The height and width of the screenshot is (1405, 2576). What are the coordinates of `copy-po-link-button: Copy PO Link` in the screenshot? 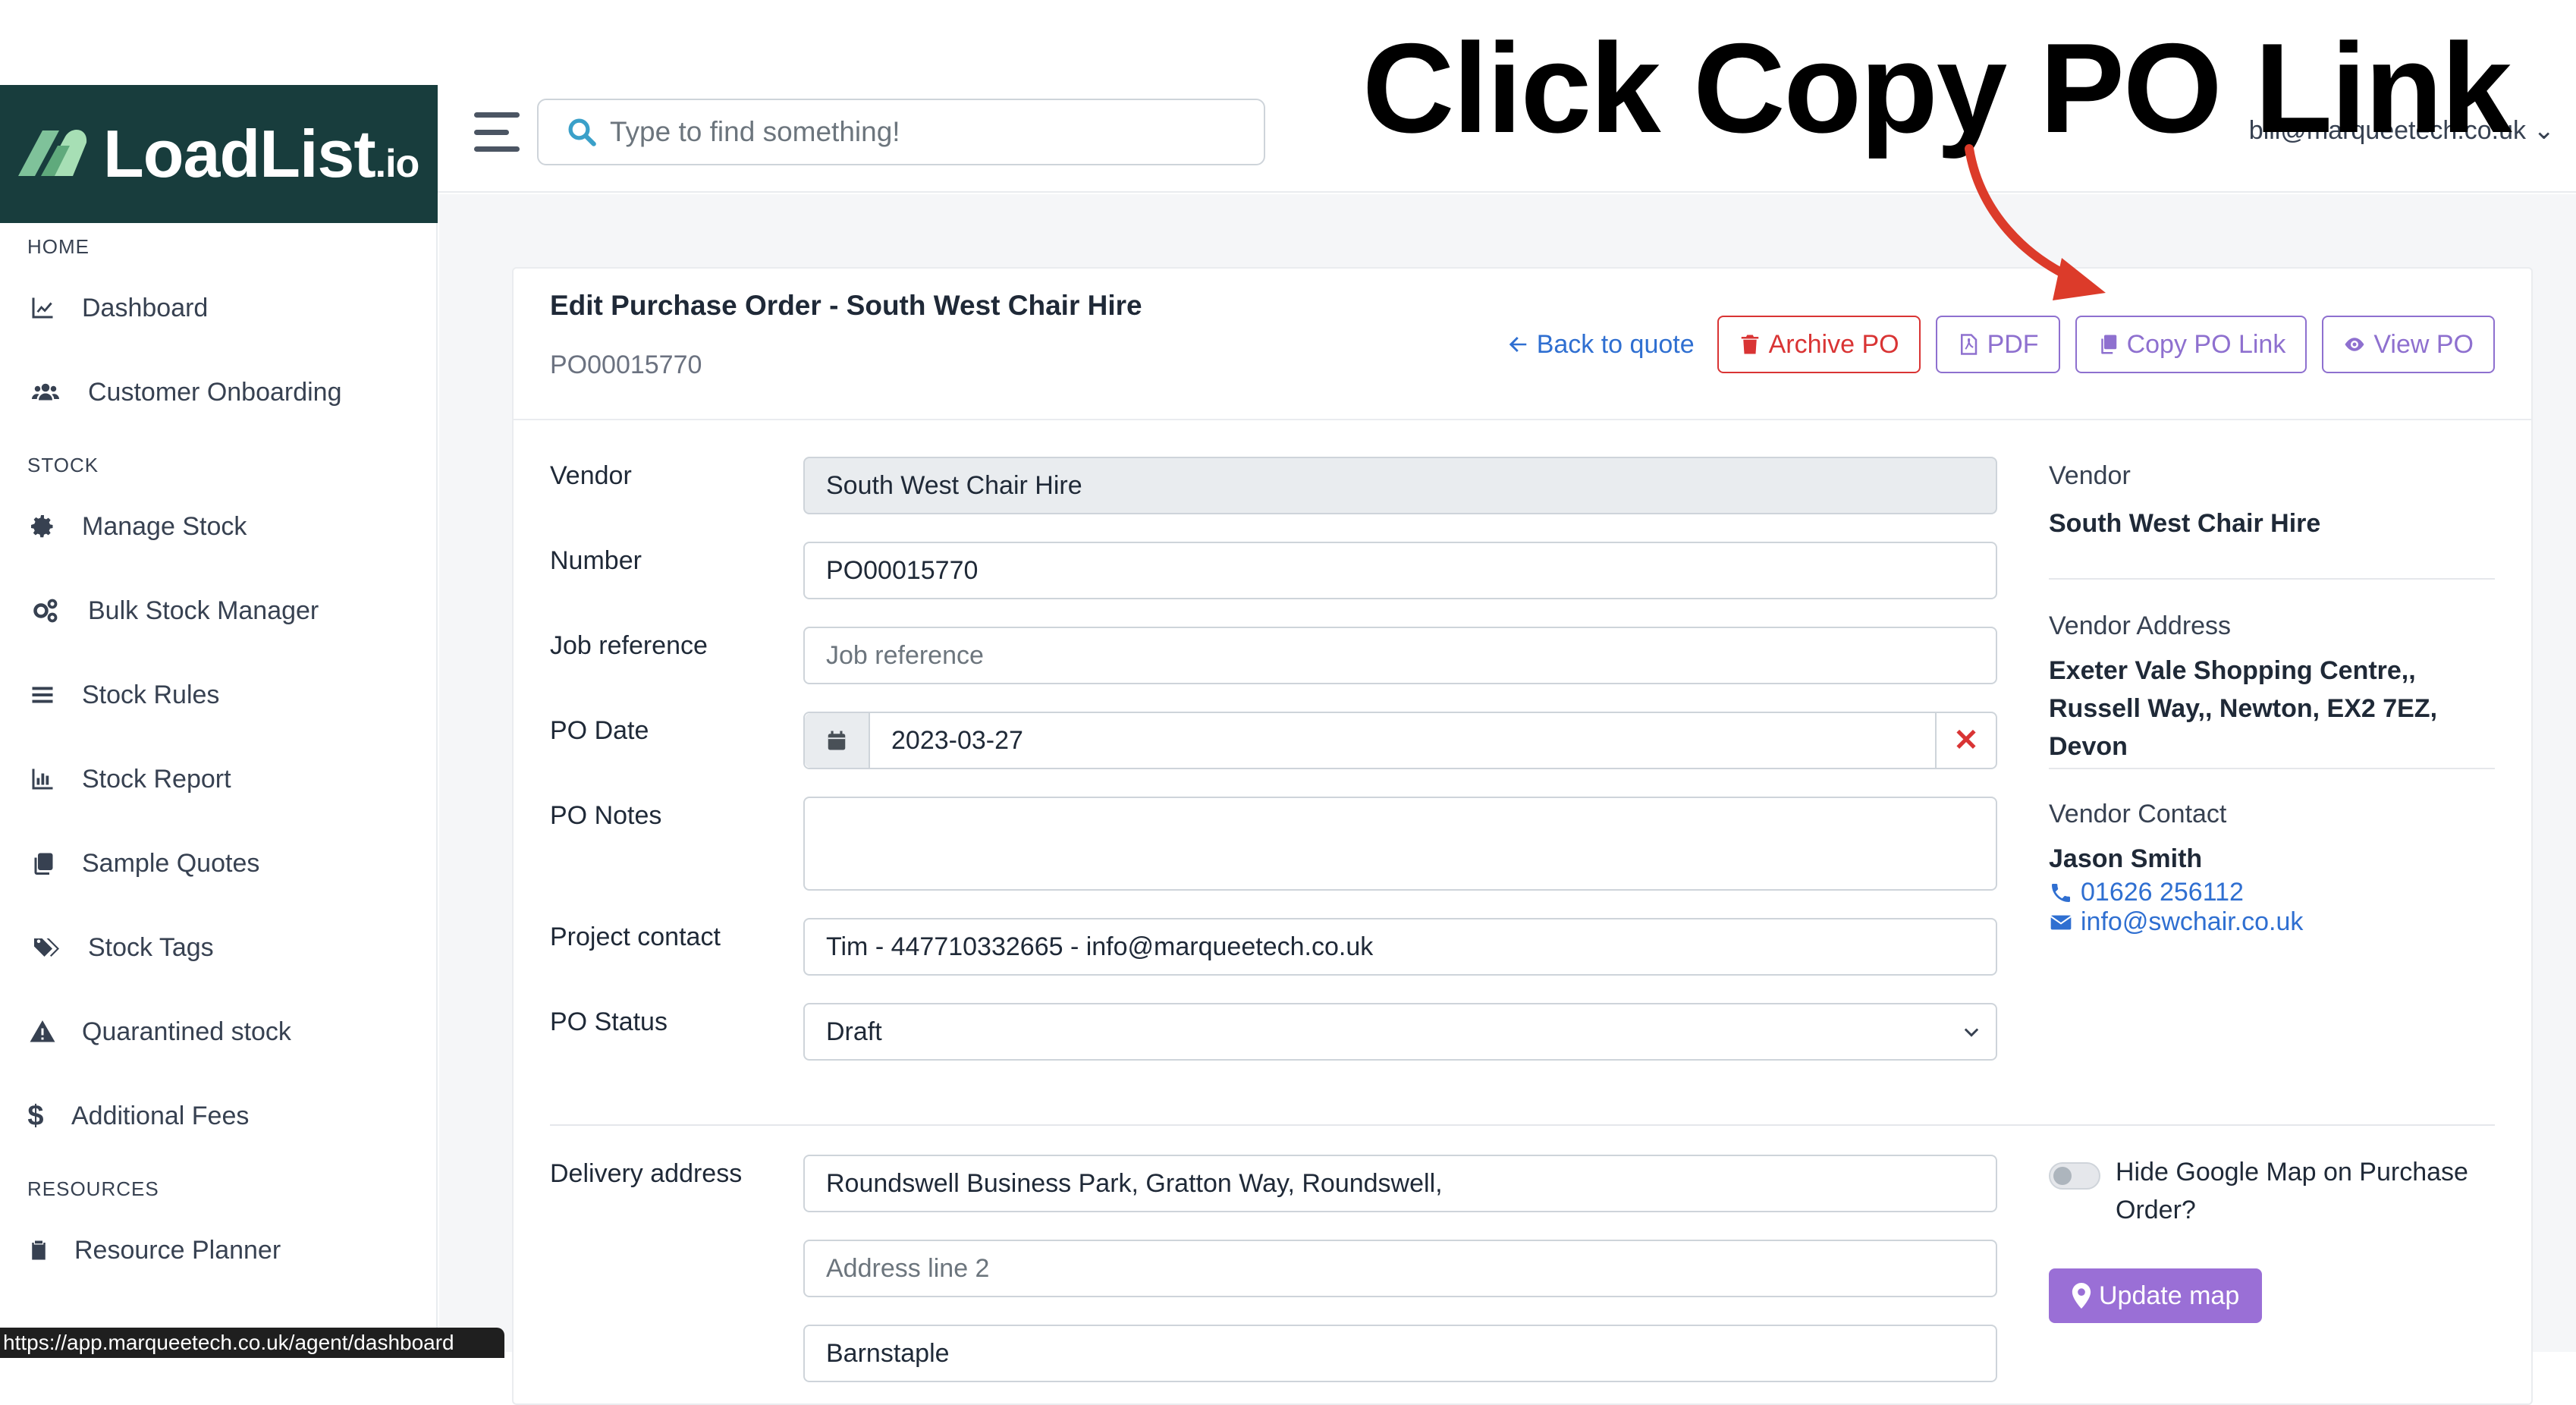 It's located at (2191, 344).